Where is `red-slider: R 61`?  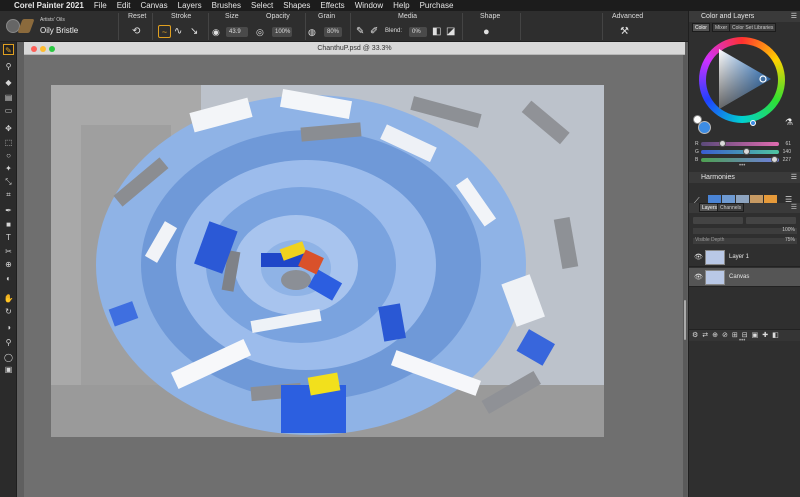 red-slider: R 61 is located at coordinates (747, 143).